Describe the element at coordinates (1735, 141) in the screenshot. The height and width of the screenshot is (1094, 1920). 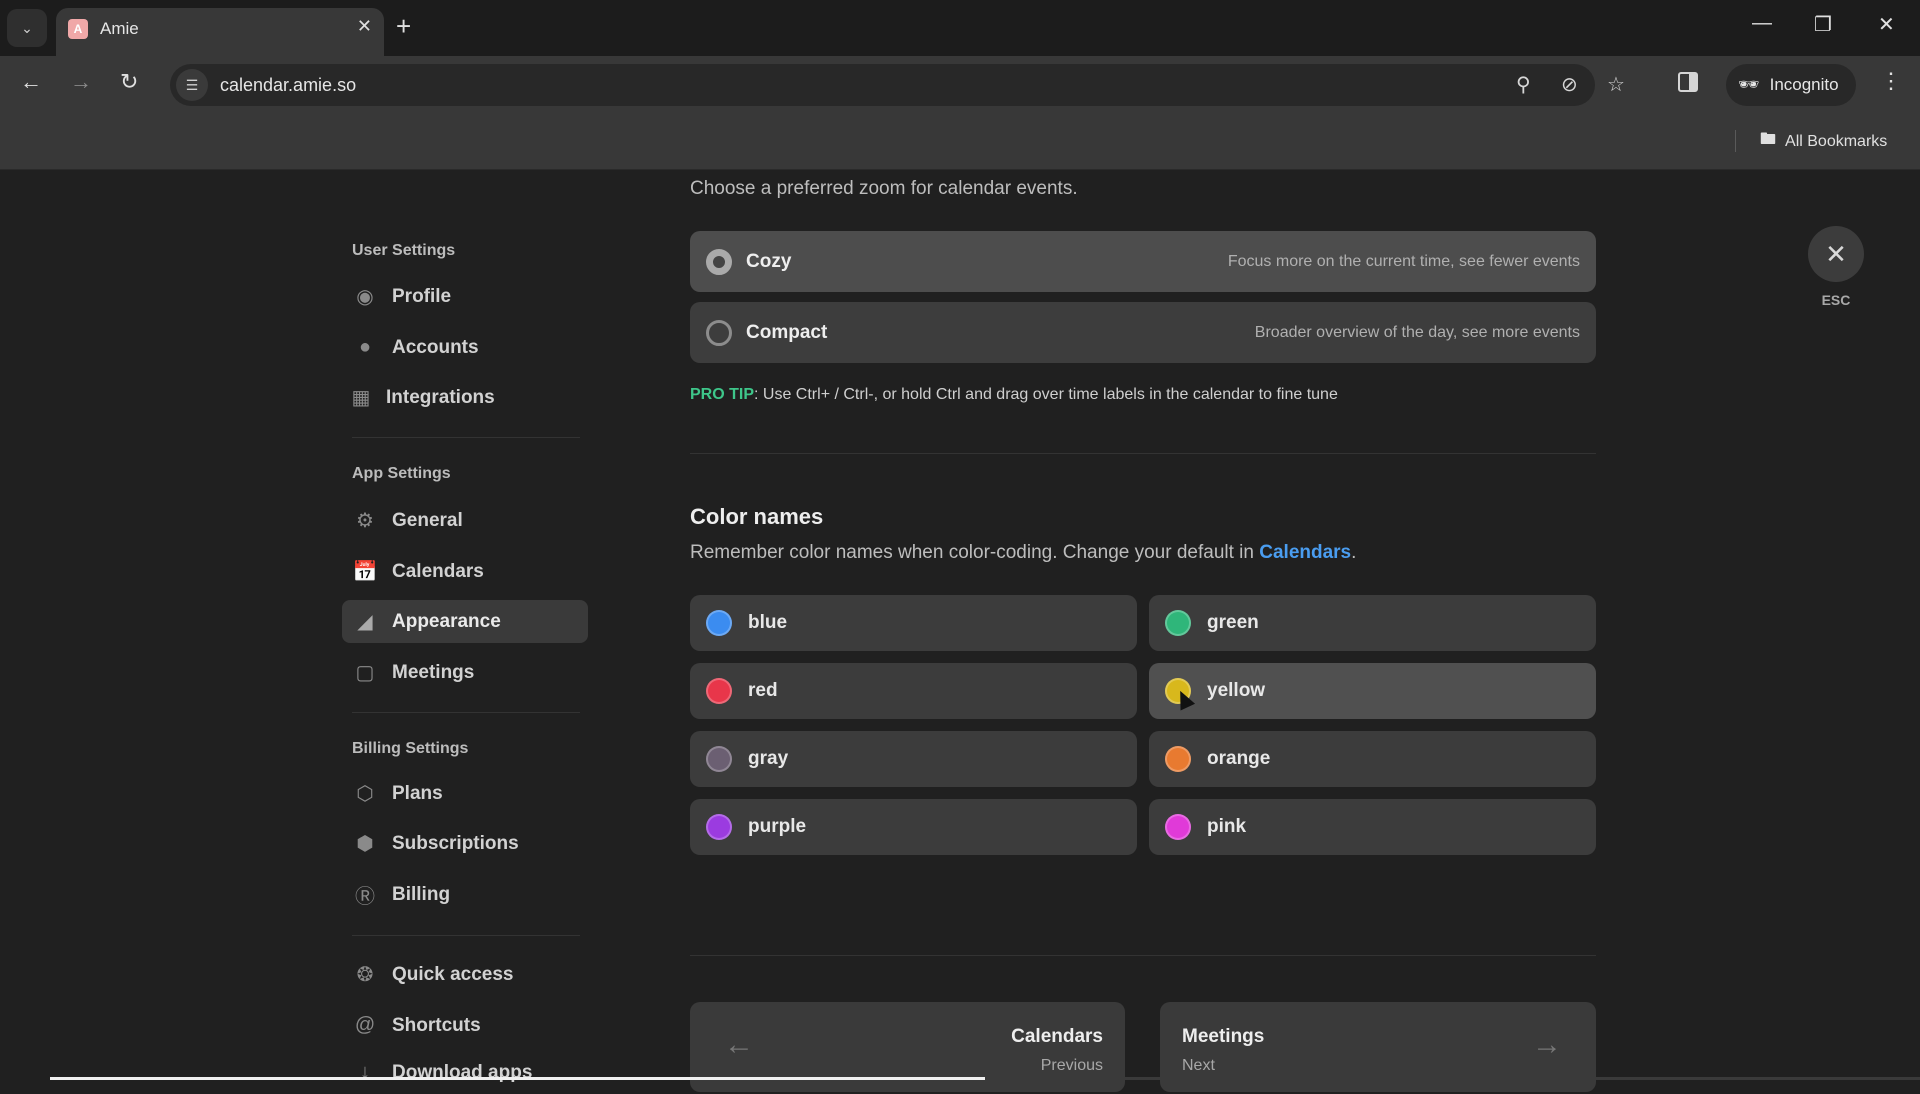
I see `bookmarks-divider` at that location.